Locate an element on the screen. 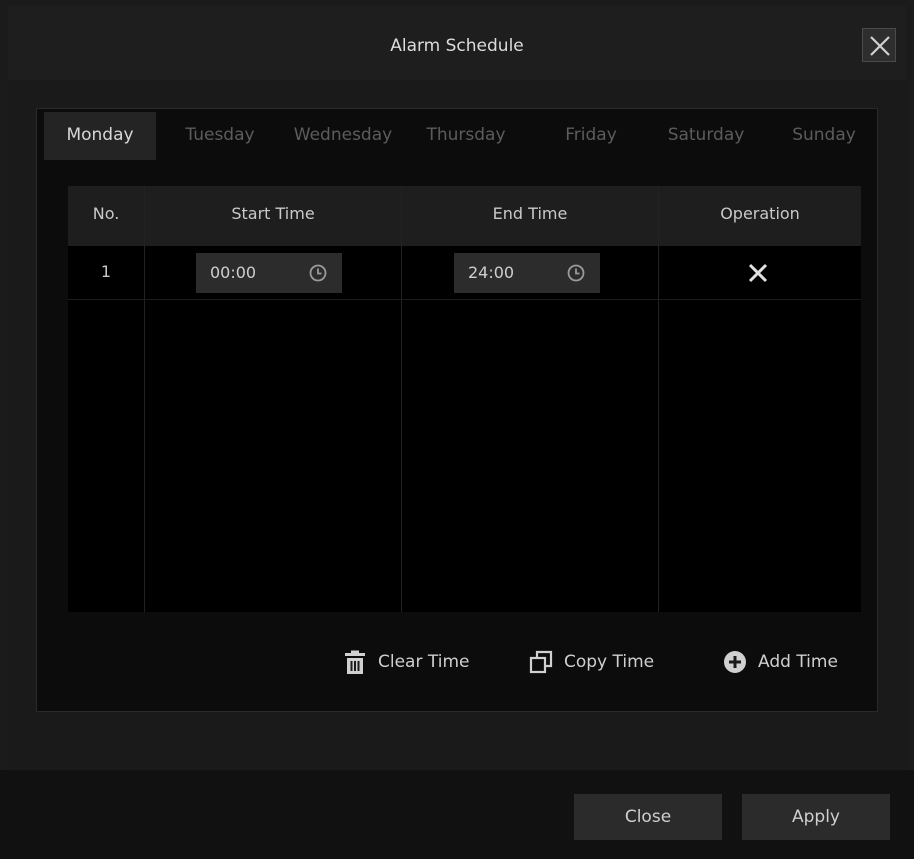 This screenshot has height=859, width=914. clear-time-label: Clear Time is located at coordinates (424, 662).